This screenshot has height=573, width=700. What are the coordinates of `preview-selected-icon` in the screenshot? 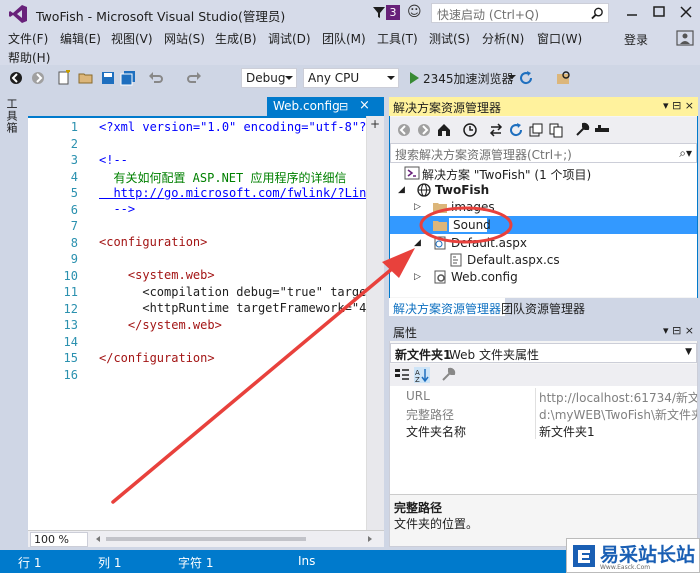 It's located at (602, 130).